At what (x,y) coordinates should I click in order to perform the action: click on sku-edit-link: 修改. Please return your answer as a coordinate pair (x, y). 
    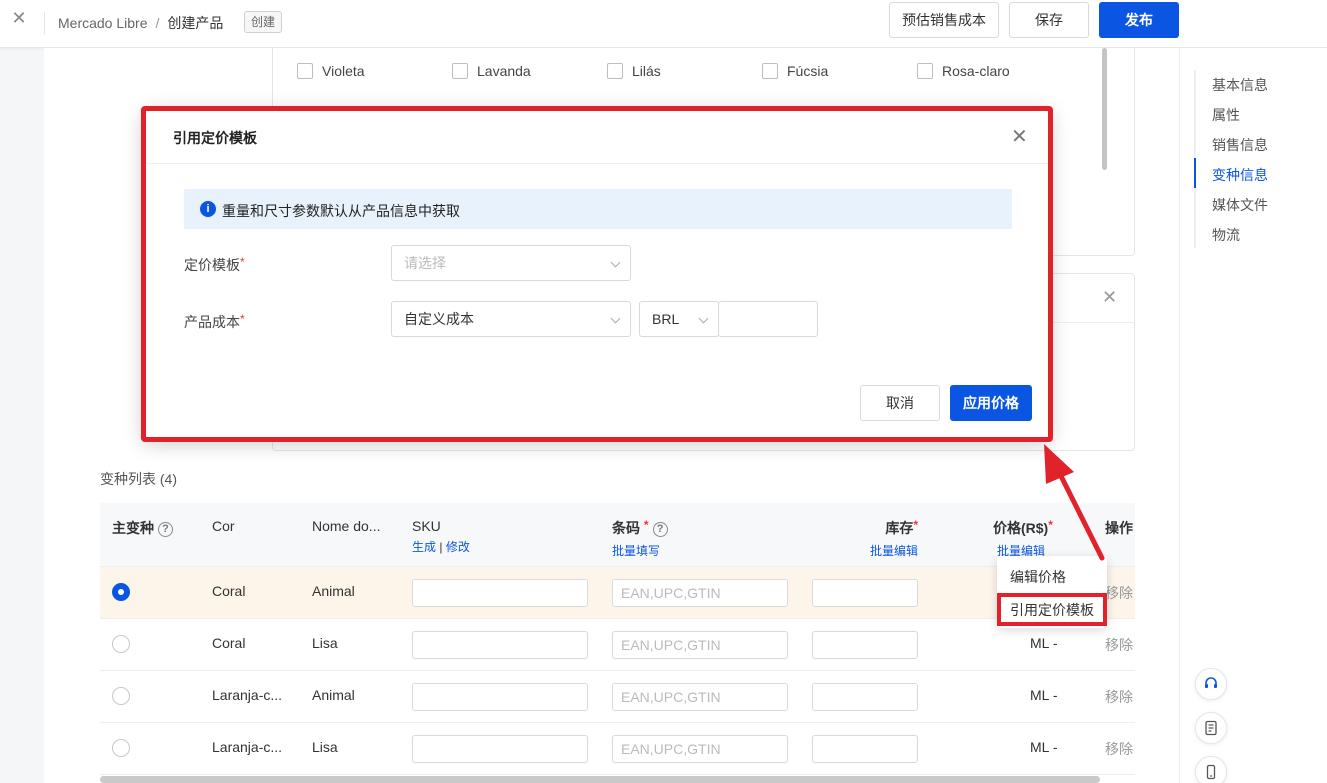
    Looking at the image, I should click on (458, 547).